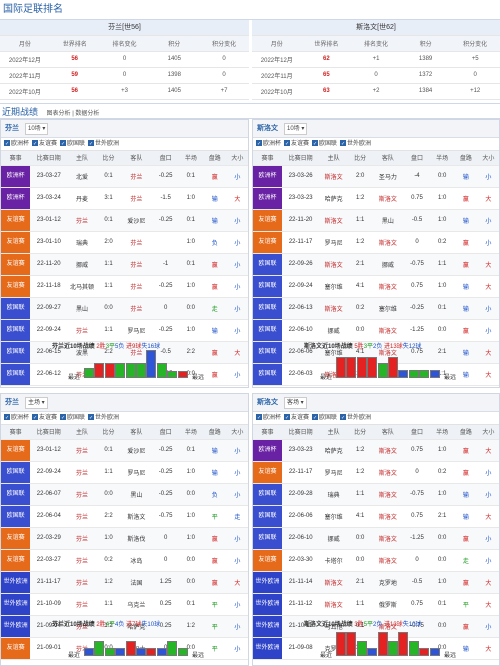  What do you see at coordinates (124, 286) in the screenshot?
I see `match-row: 友谊赛 22-11-18 北马其顿 1:1 芬兰 -0.25 1:0 赢小` at bounding box center [124, 286].